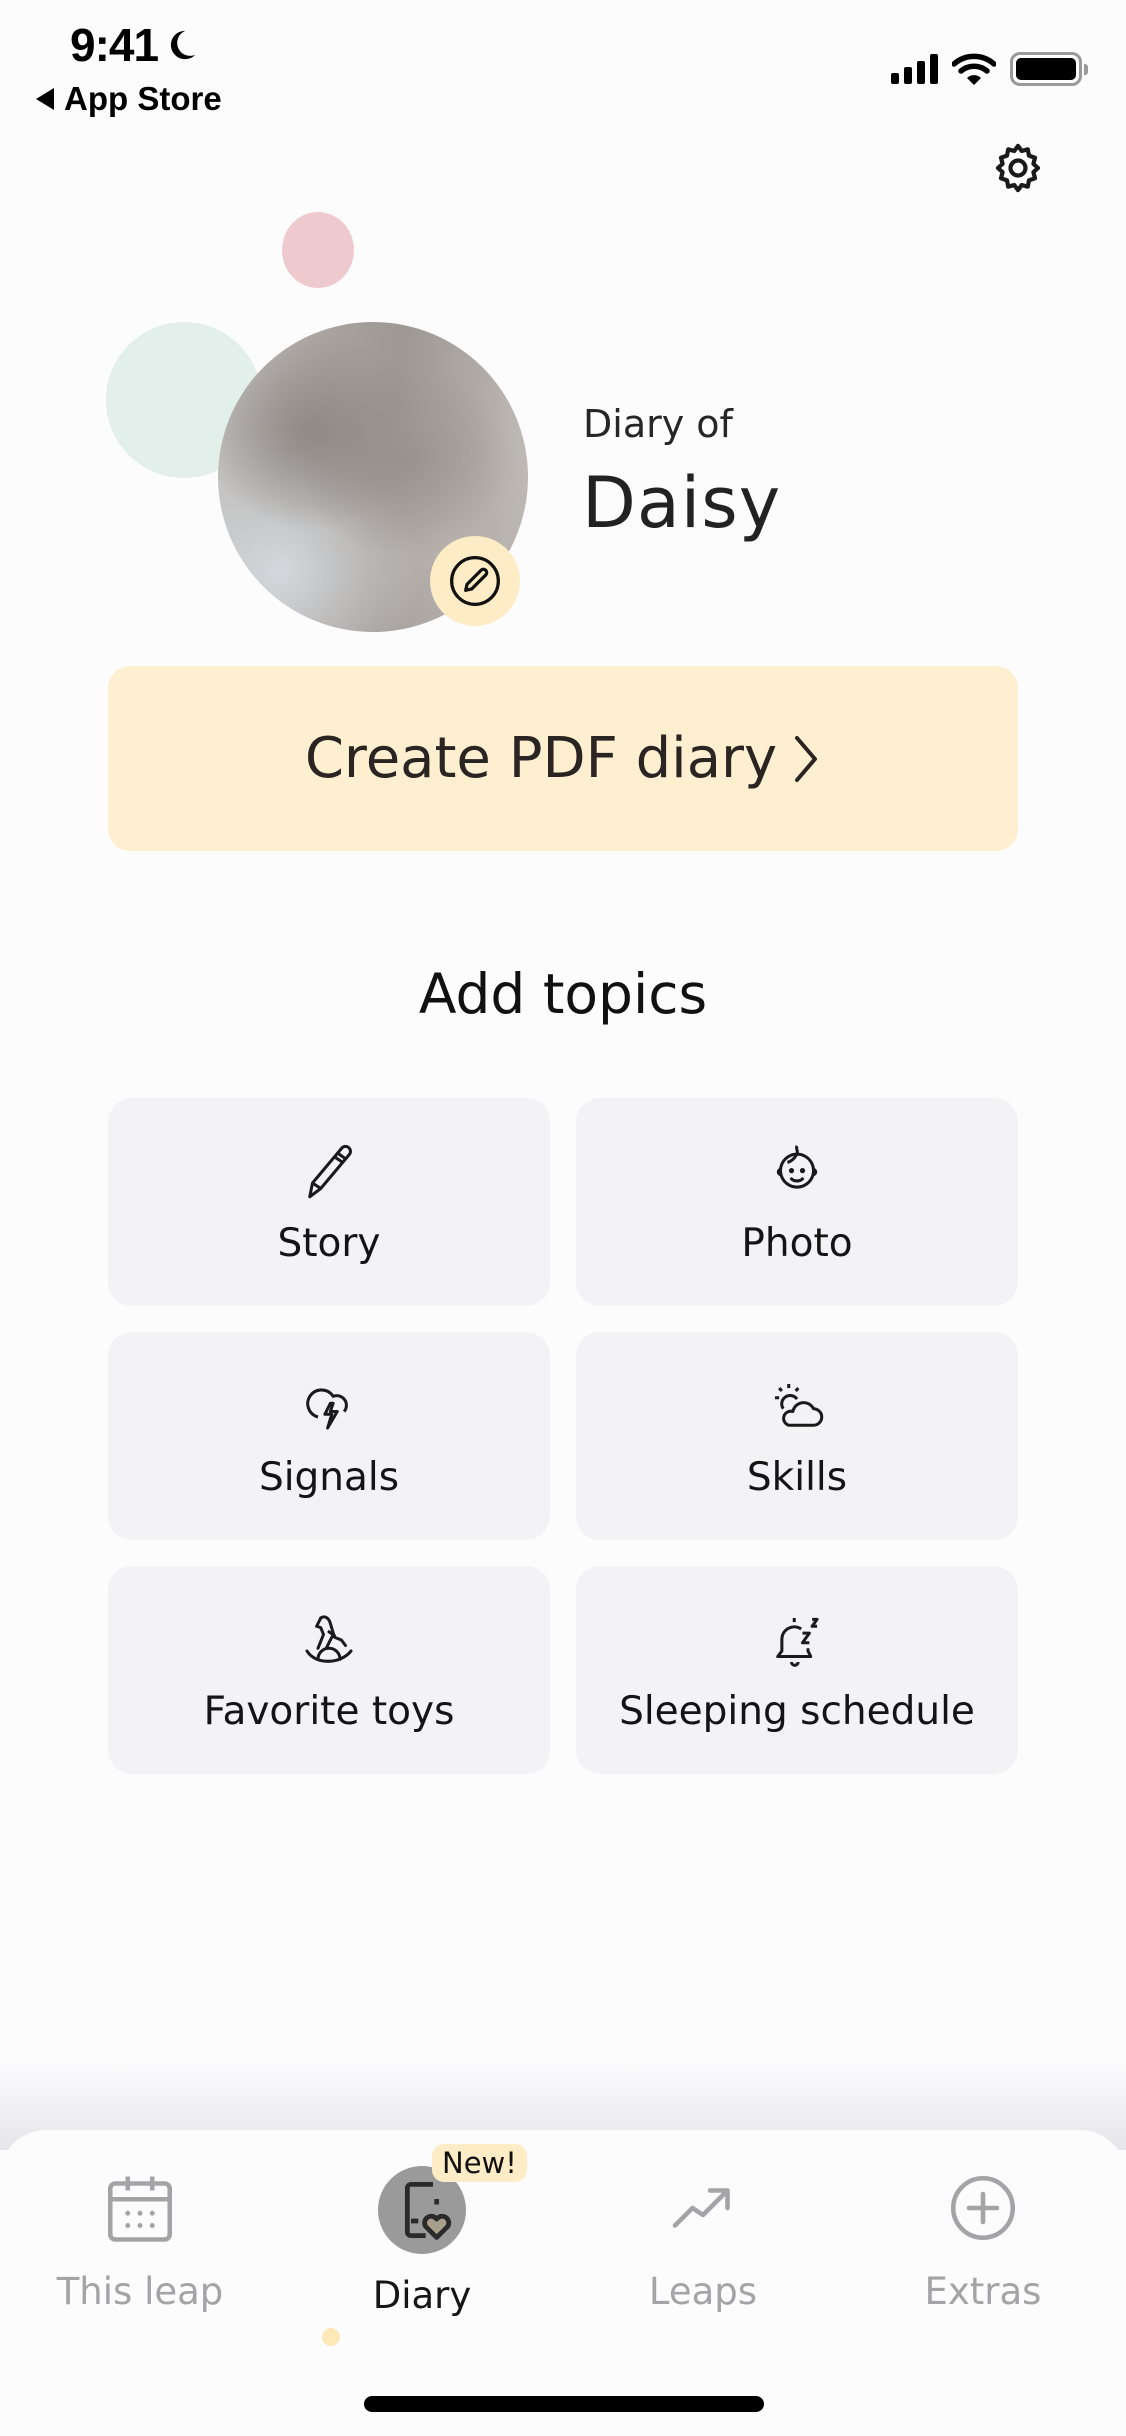  What do you see at coordinates (797, 1711) in the screenshot?
I see `topic-label: Sleeping schedule` at bounding box center [797, 1711].